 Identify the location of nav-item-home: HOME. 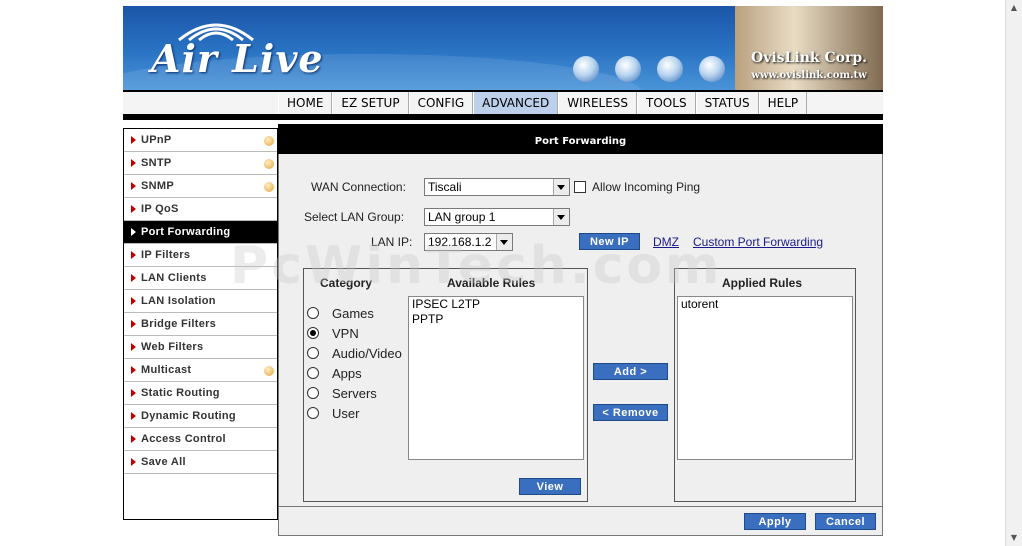
(305, 103).